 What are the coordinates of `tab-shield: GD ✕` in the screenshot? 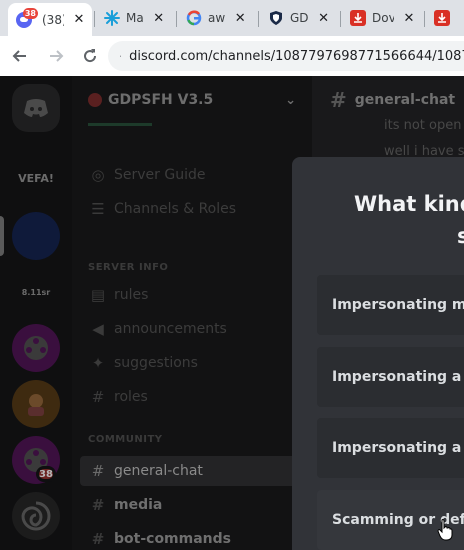 It's located at (299, 18).